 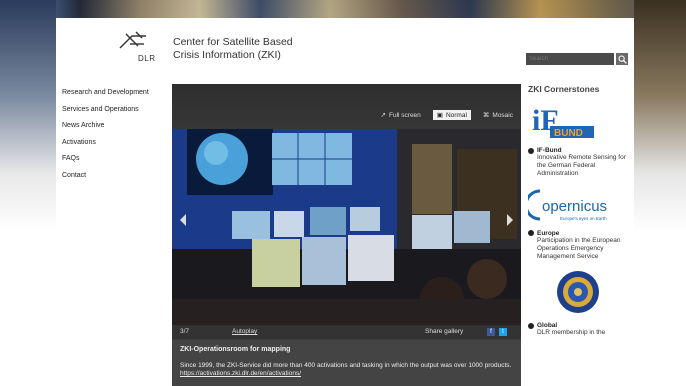 What do you see at coordinates (660, 193) in the screenshot?
I see `background-right` at bounding box center [660, 193].